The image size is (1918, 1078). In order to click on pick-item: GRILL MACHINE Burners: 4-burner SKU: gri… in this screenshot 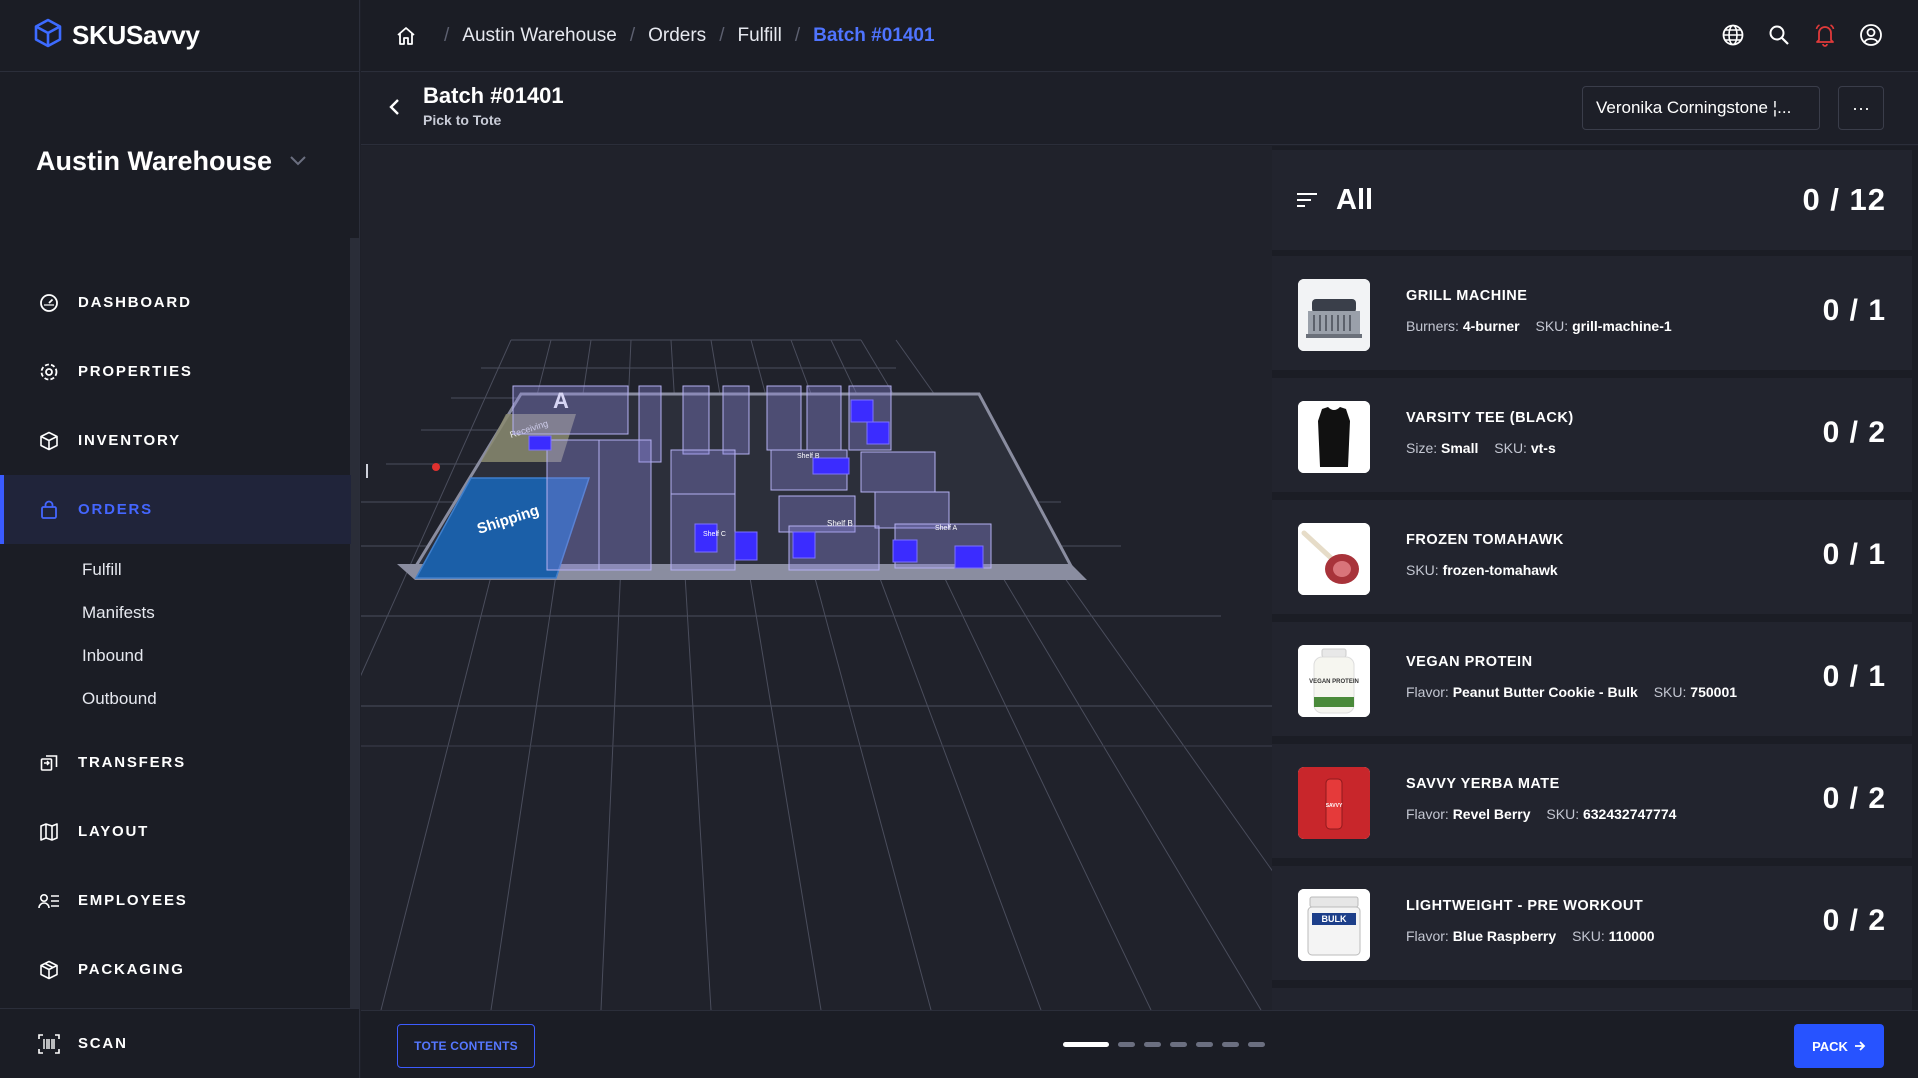, I will do `click(1592, 313)`.